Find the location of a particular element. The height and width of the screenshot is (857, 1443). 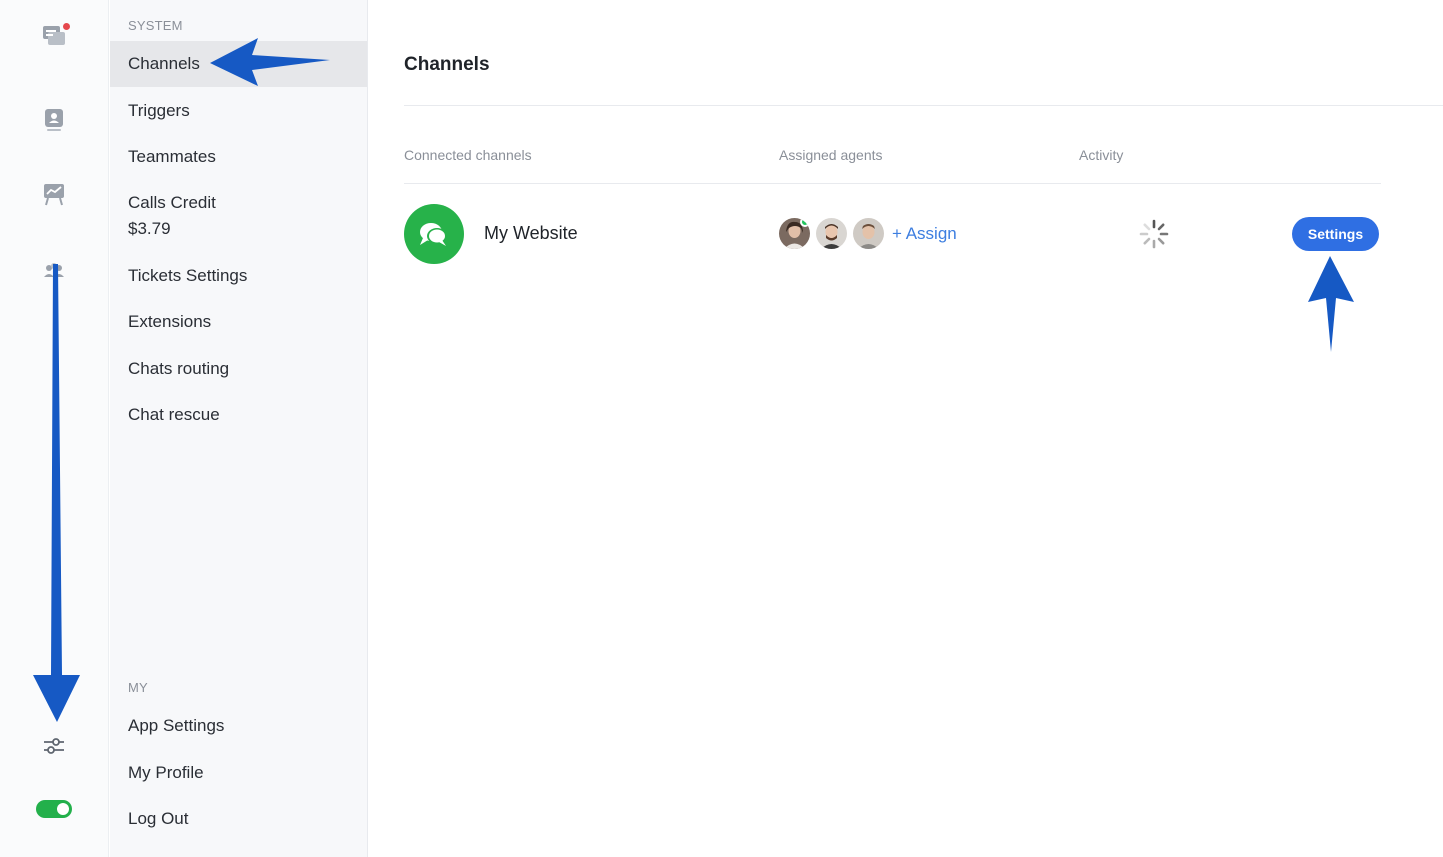

section-label-system: SYSTEM is located at coordinates (155, 25).